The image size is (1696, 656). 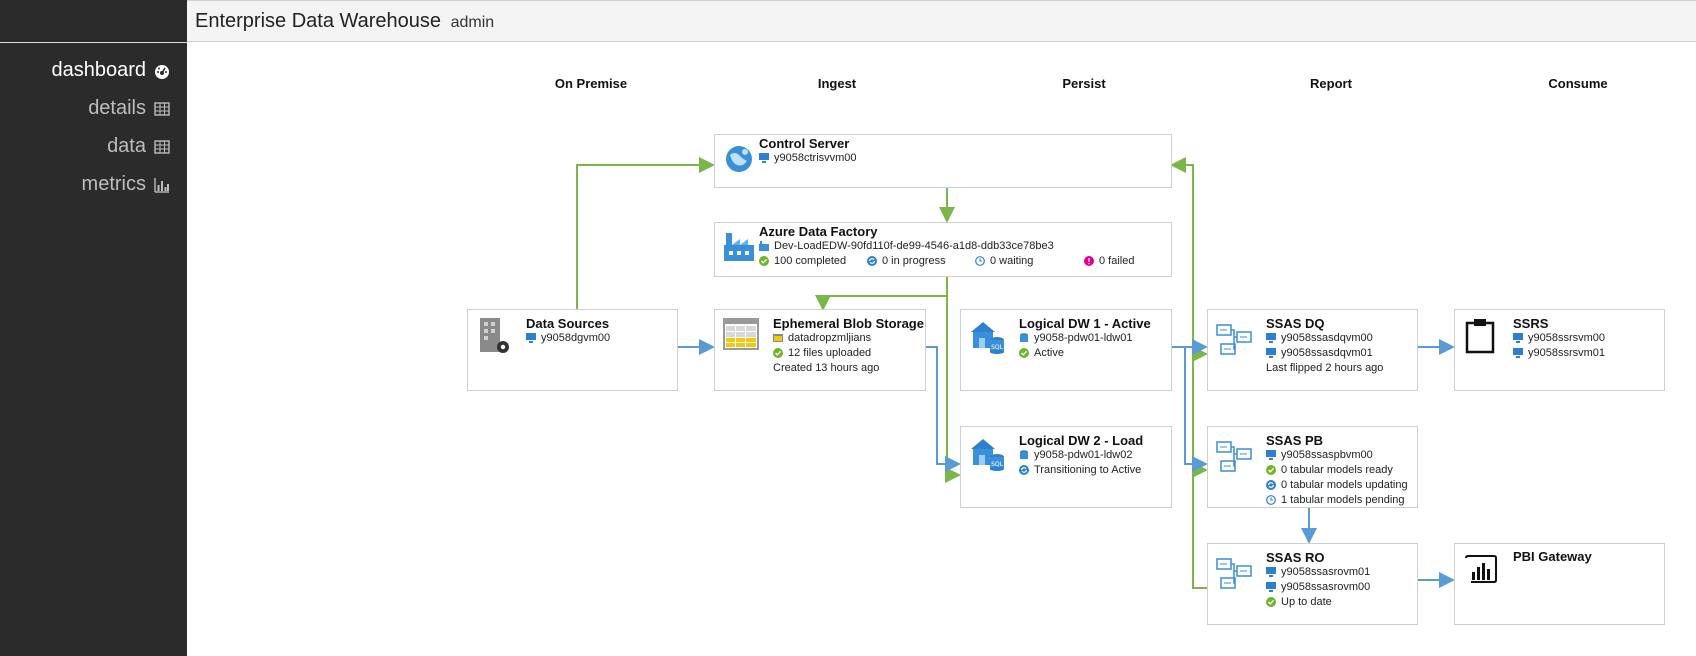 What do you see at coordinates (815, 158) in the screenshot?
I see `vm-name: y9058ctrisvvm00` at bounding box center [815, 158].